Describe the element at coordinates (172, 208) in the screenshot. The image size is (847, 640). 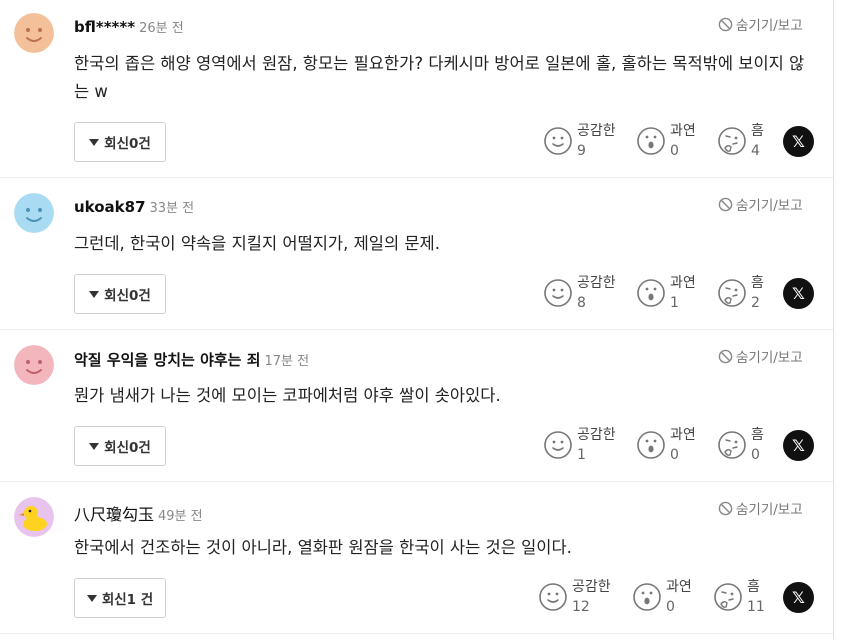
I see `comment-time: 33분 전` at that location.